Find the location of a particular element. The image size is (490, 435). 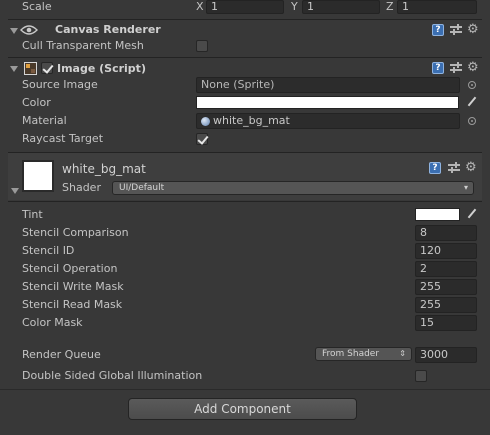

material-name: white_bg_mat is located at coordinates (104, 169).